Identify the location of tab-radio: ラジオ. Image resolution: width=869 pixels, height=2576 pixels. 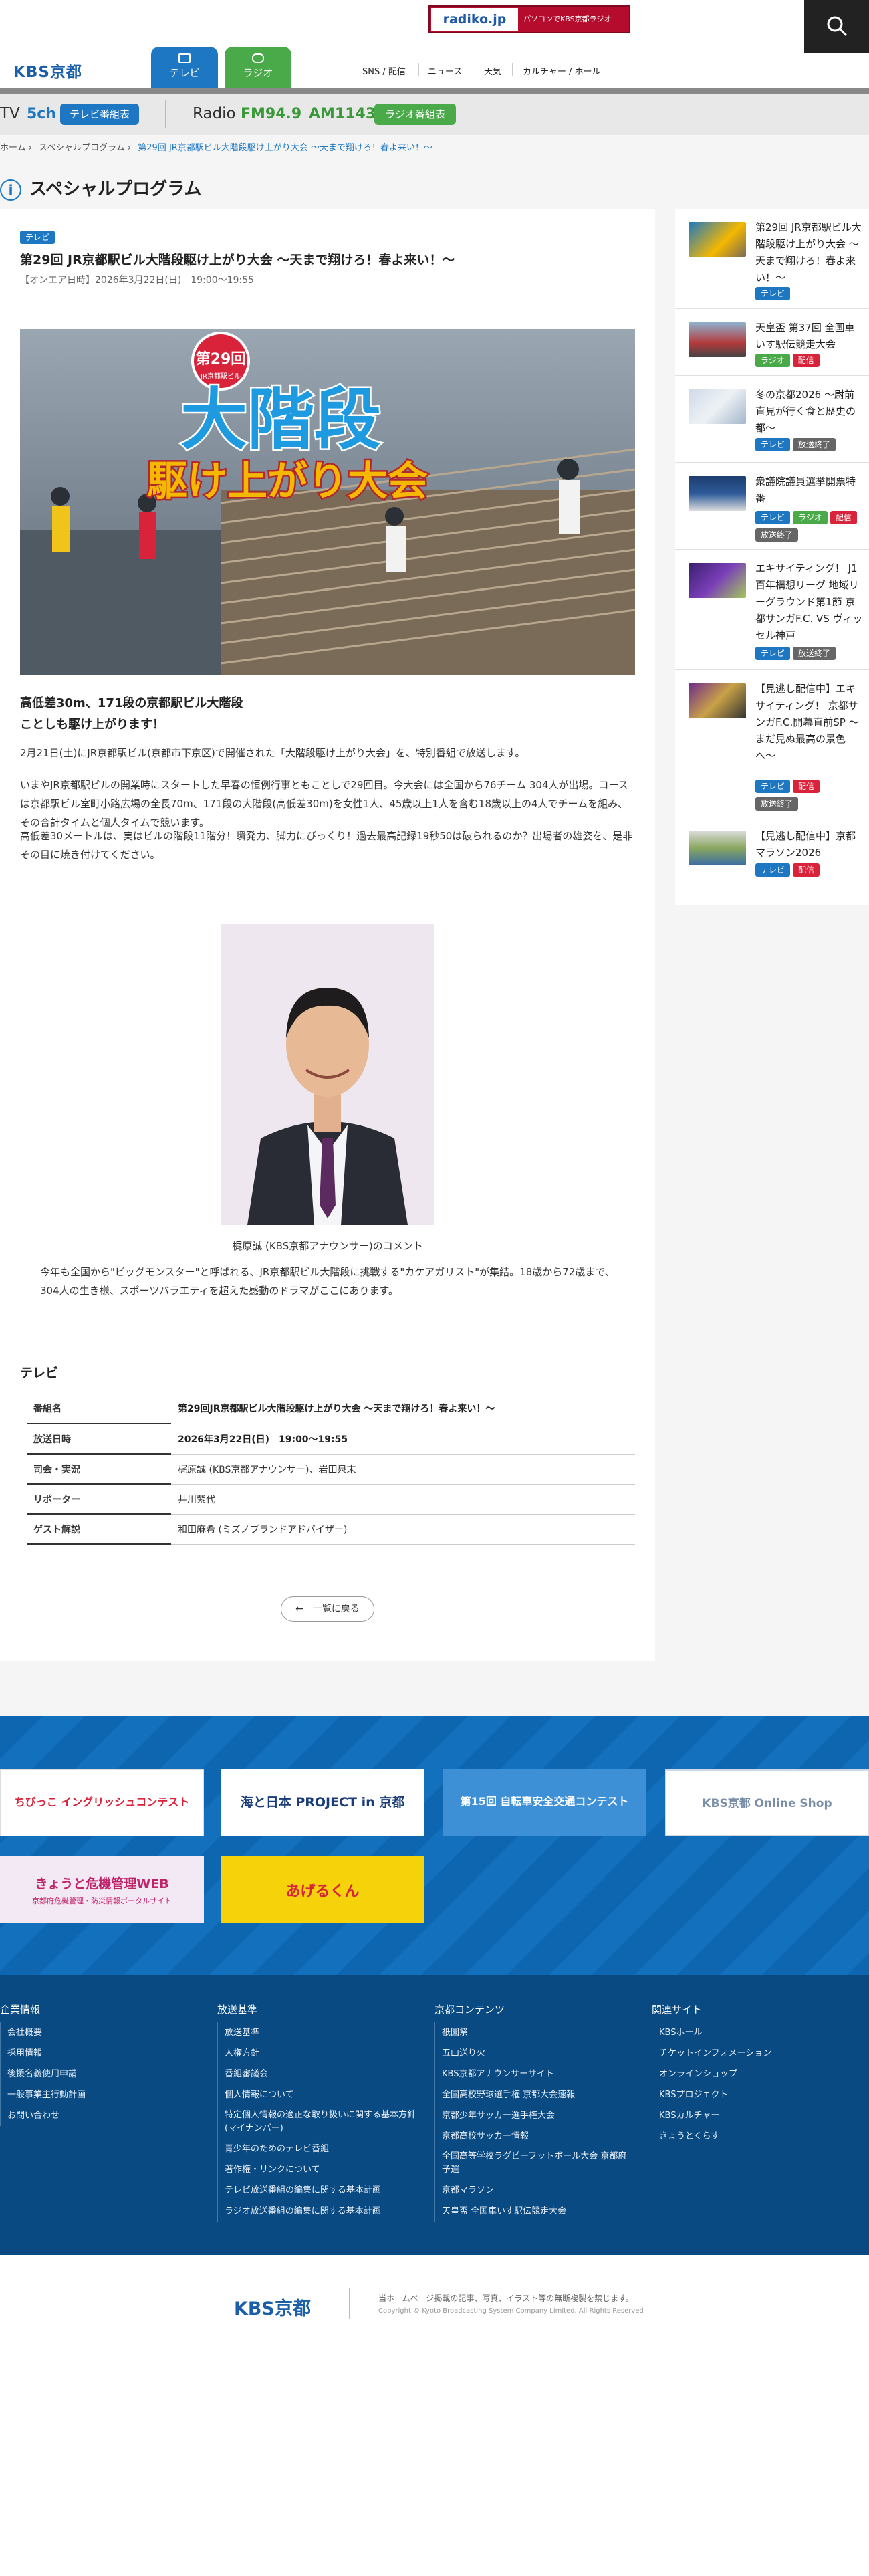
(258, 67).